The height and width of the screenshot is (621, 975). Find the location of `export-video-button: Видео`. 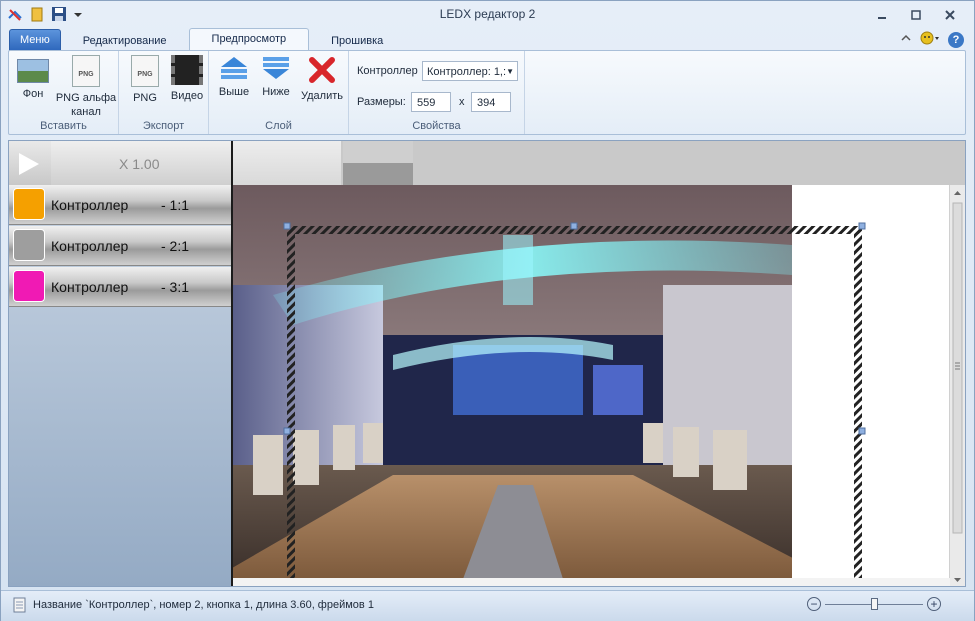

export-video-button: Видео is located at coordinates (187, 79).